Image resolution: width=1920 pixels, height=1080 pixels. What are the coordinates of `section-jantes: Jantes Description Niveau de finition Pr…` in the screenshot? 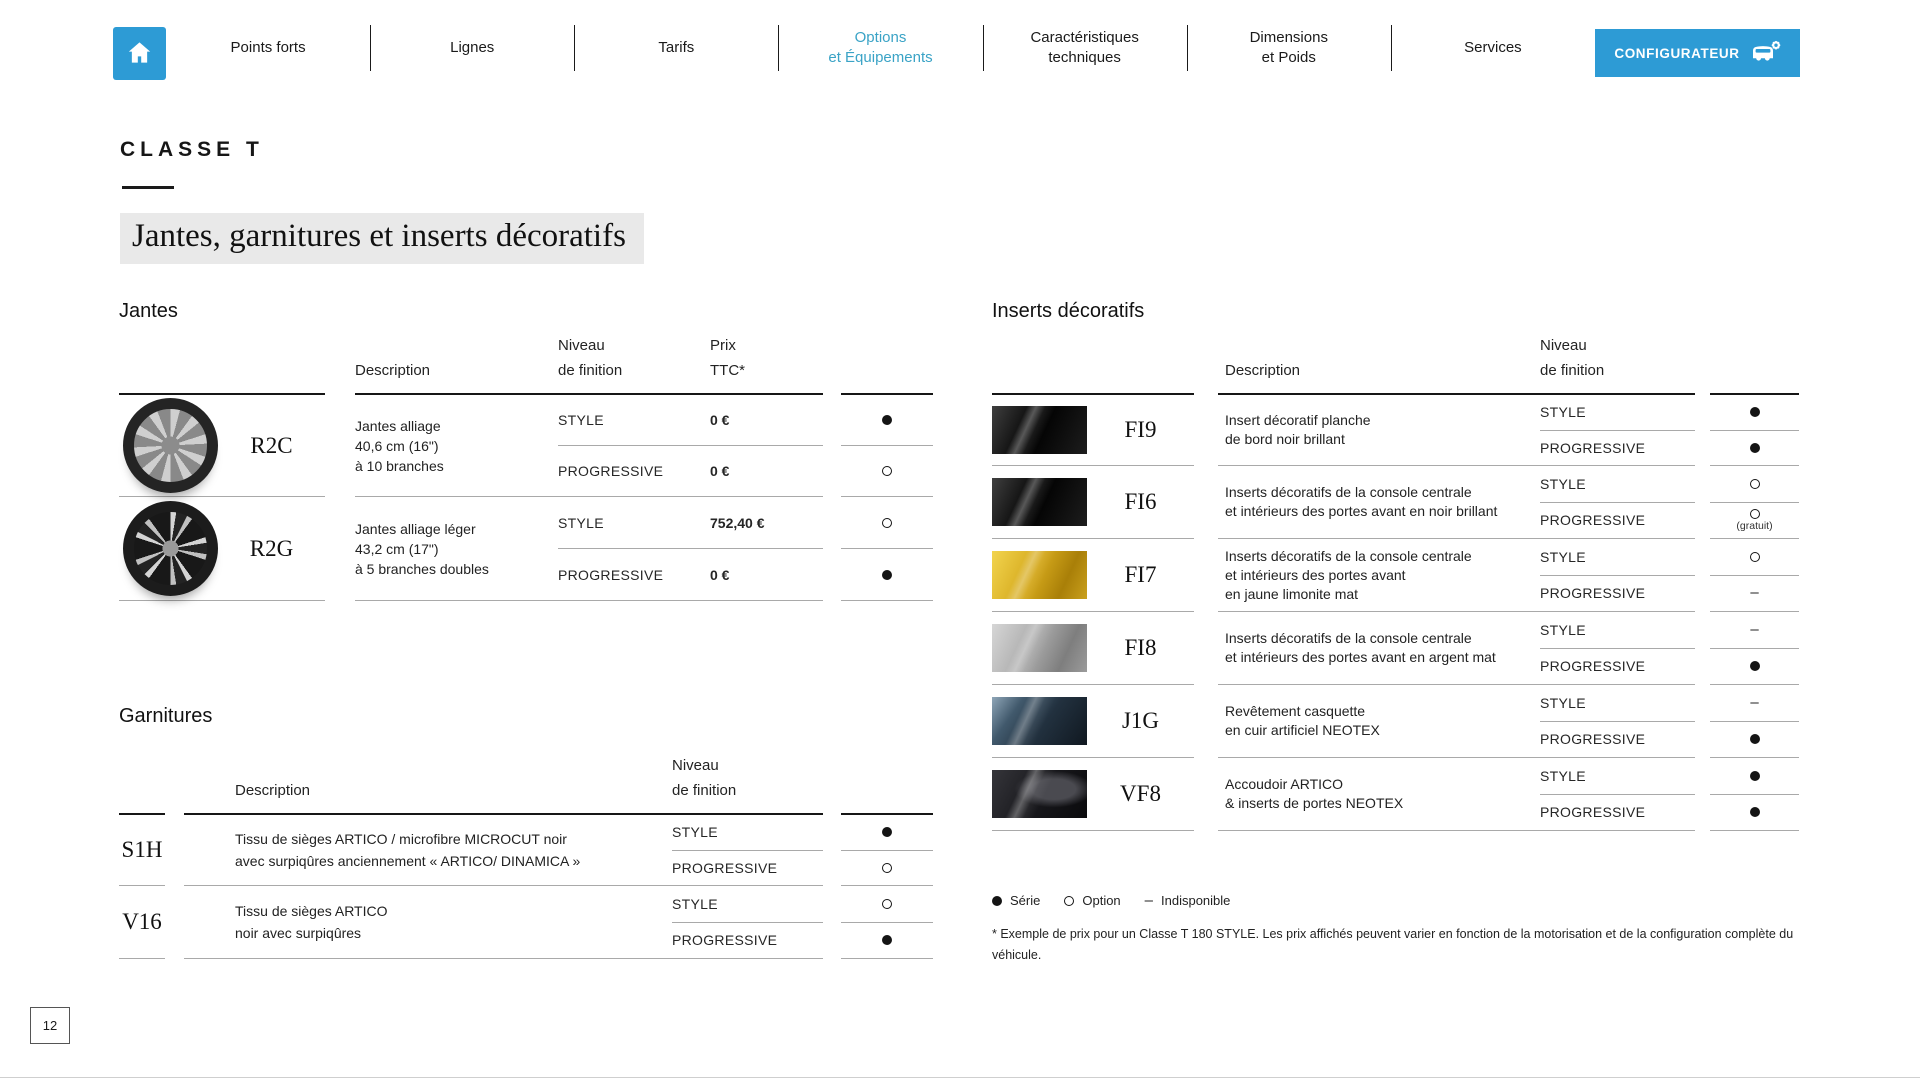 It's located at (526, 448).